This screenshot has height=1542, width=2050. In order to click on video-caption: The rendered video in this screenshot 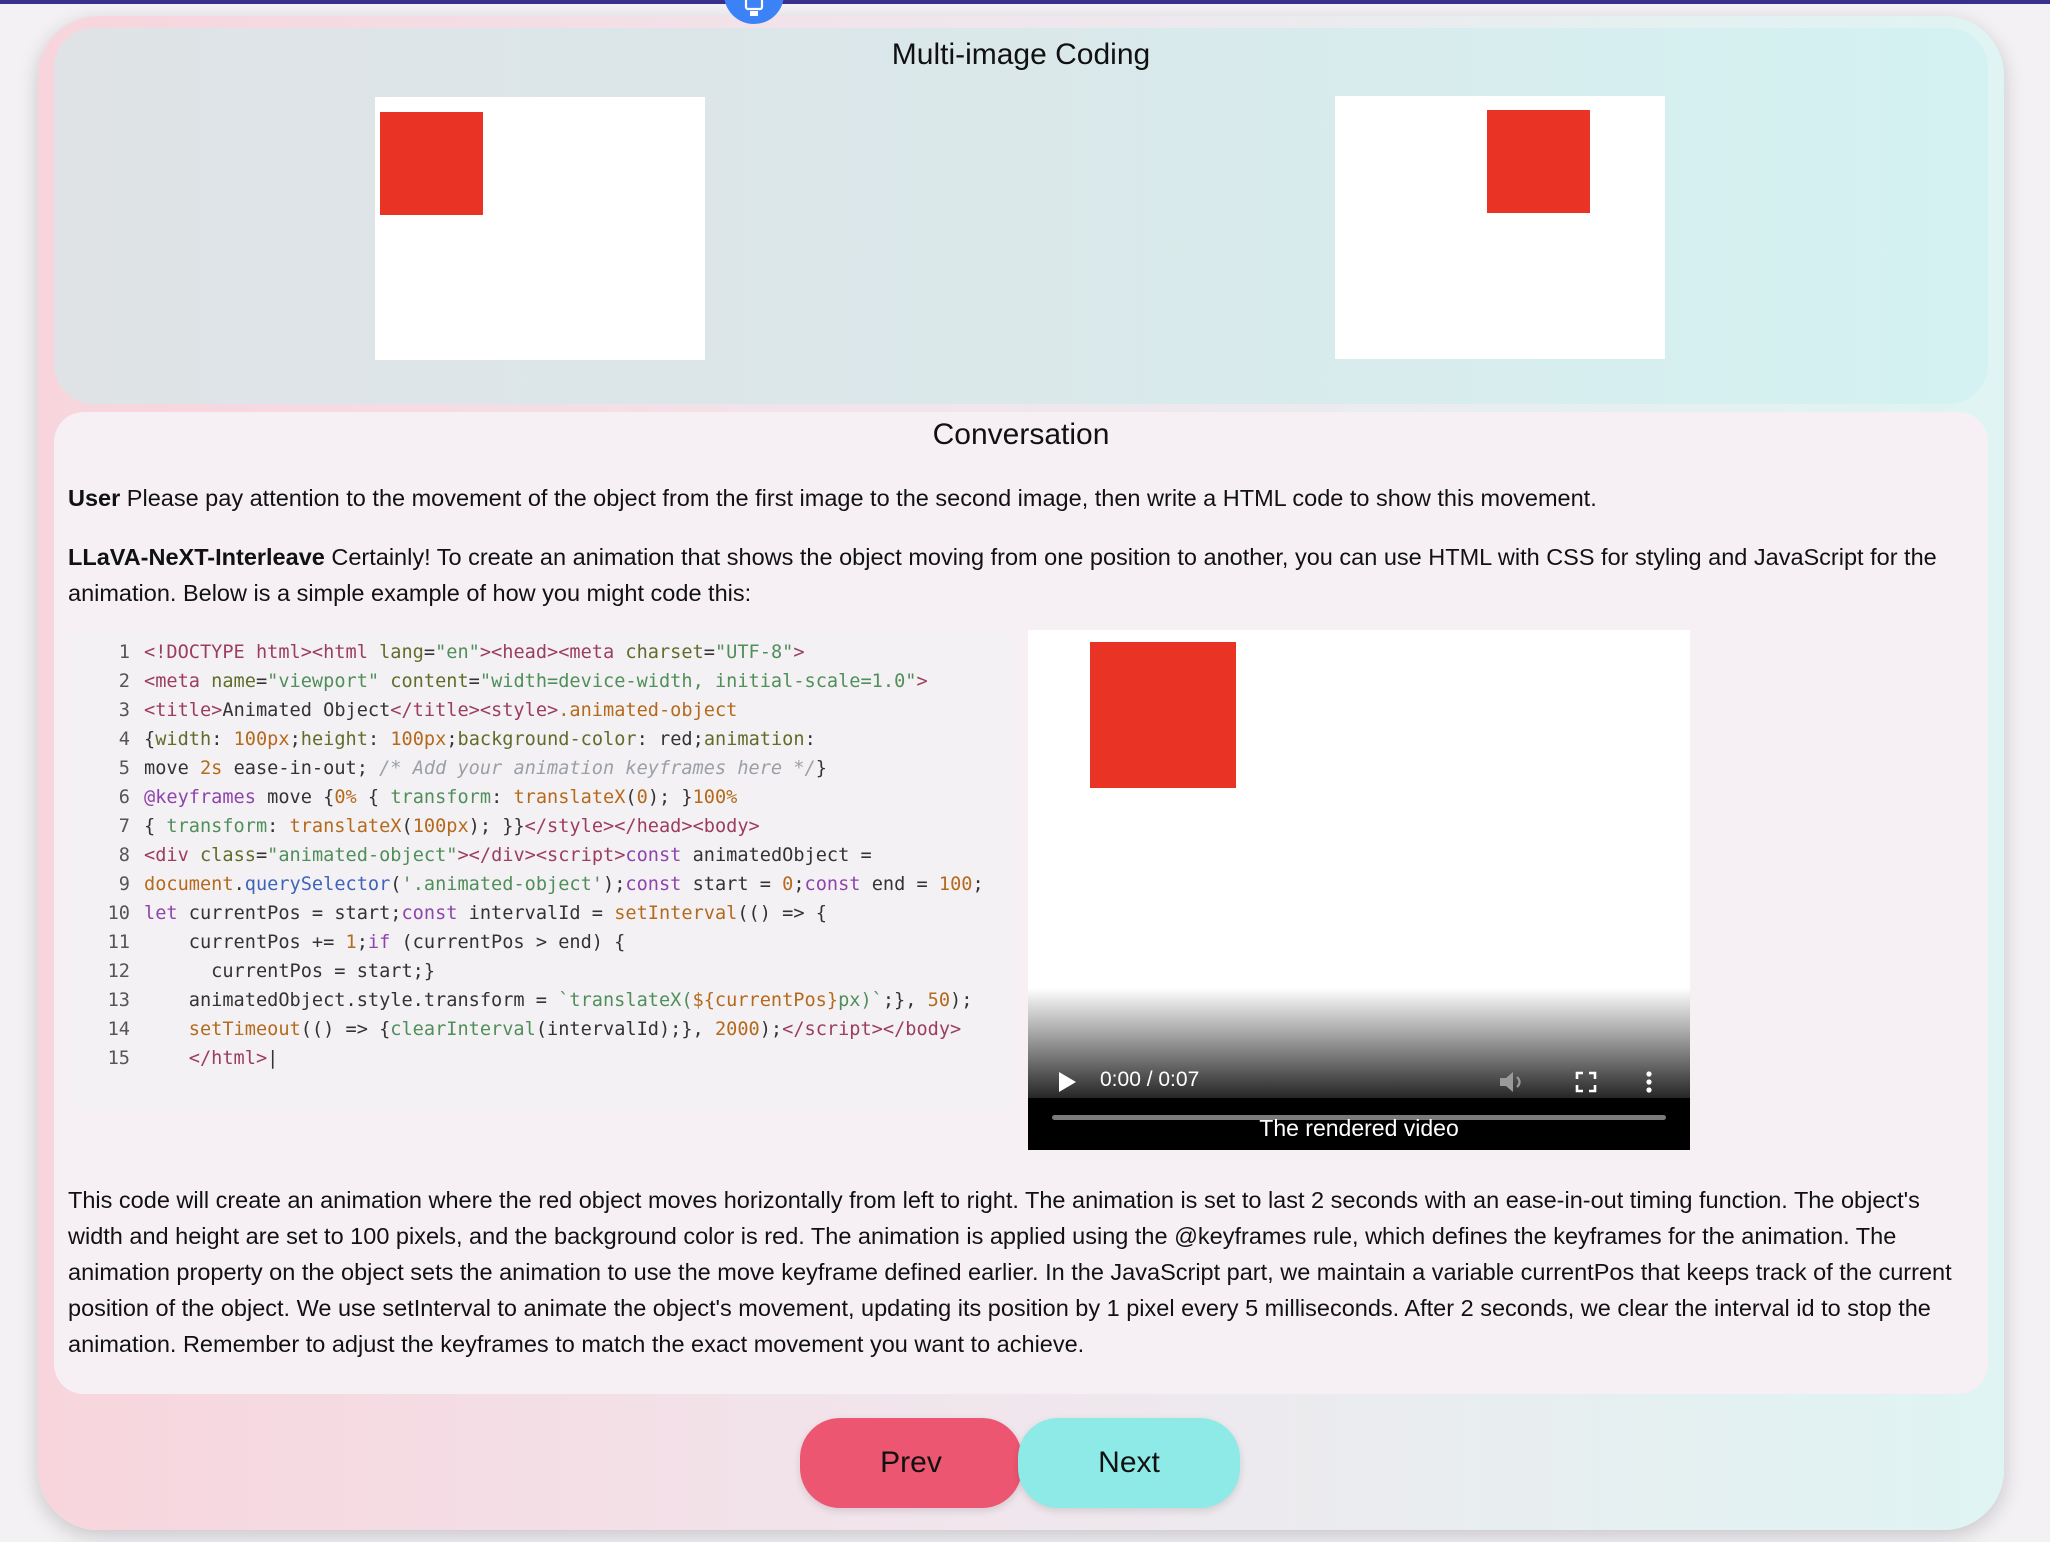, I will do `click(1359, 1128)`.